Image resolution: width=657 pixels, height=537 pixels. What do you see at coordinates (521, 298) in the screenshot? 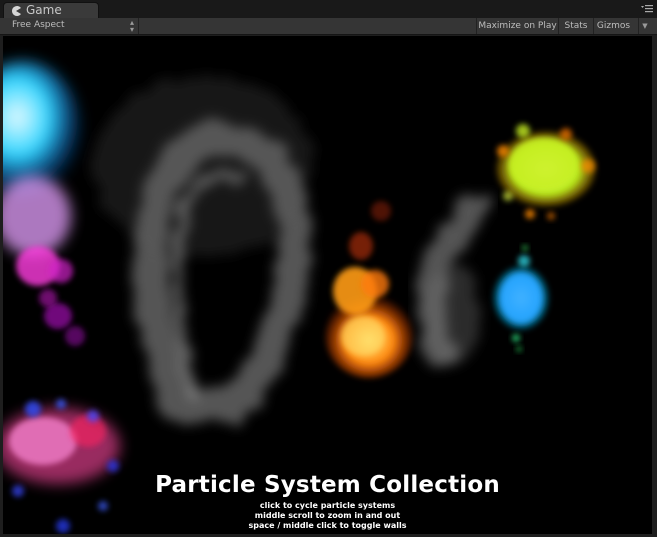
I see `blue-particle-system` at bounding box center [521, 298].